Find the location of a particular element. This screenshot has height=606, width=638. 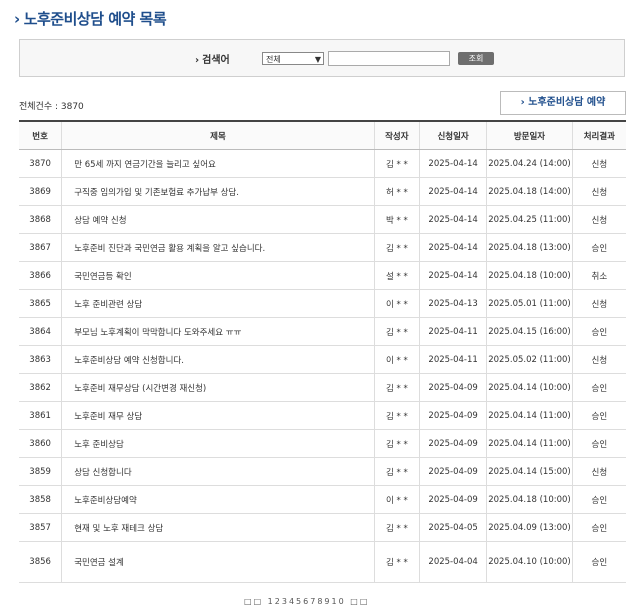

cell-visit: 2025.04.14 (11:00) is located at coordinates (529, 415).